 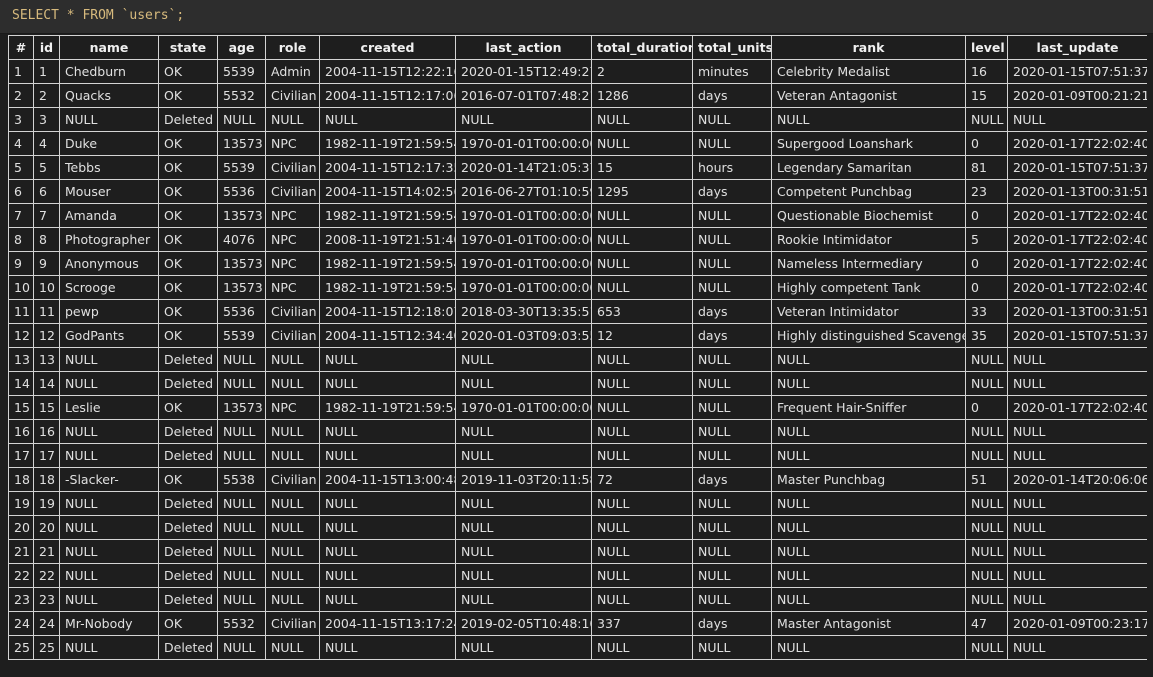 I want to click on table-cell: 23, so click(x=46, y=599).